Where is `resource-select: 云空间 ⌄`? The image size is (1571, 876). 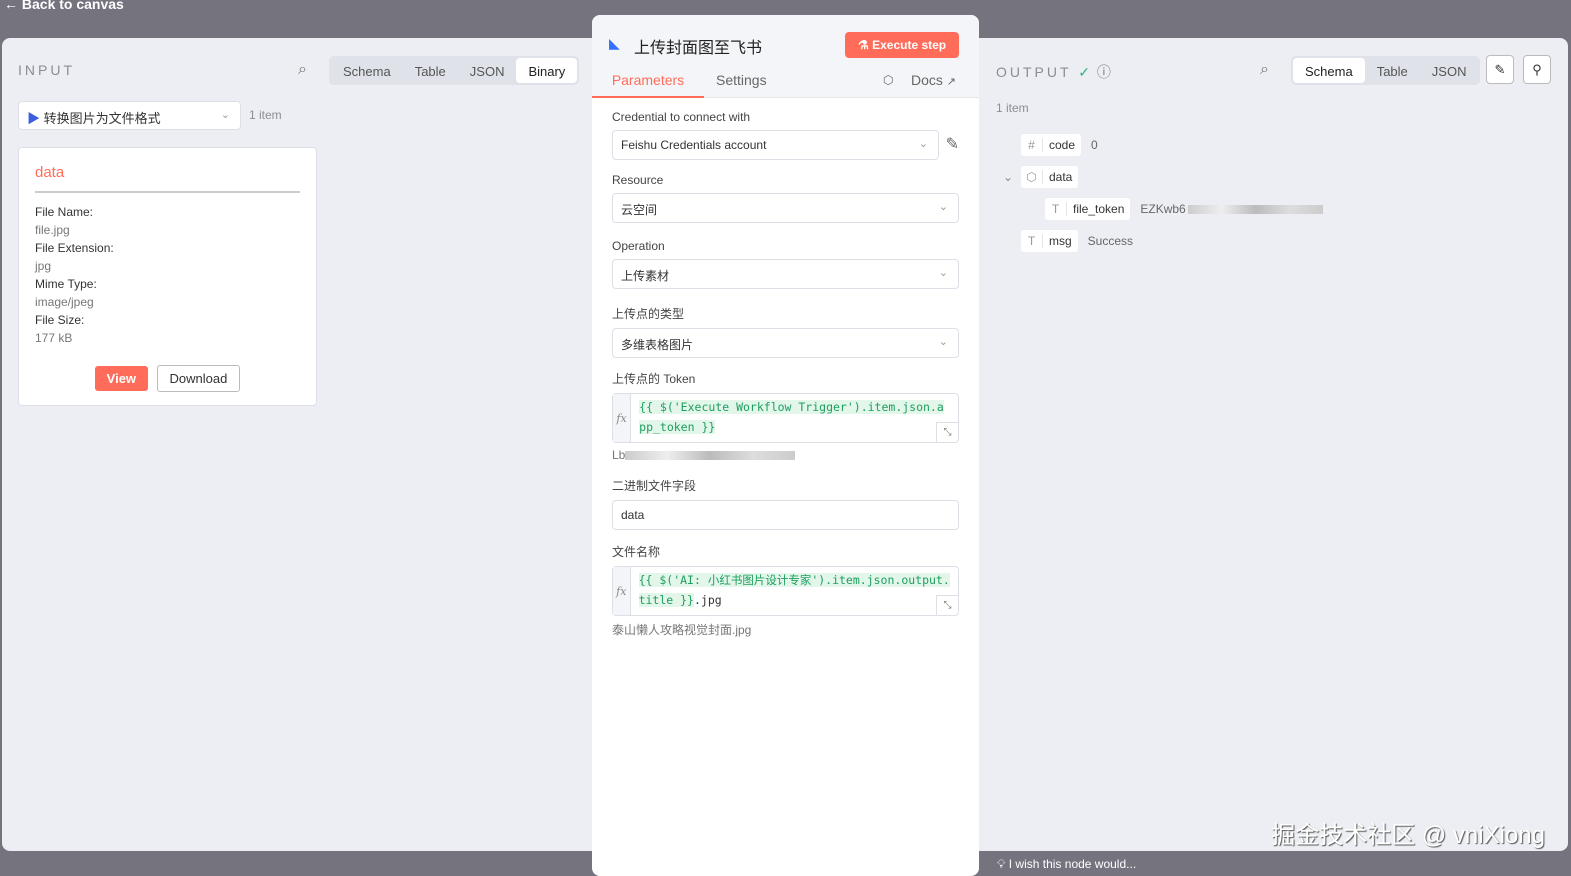
resource-select: 云空间 ⌄ is located at coordinates (785, 208).